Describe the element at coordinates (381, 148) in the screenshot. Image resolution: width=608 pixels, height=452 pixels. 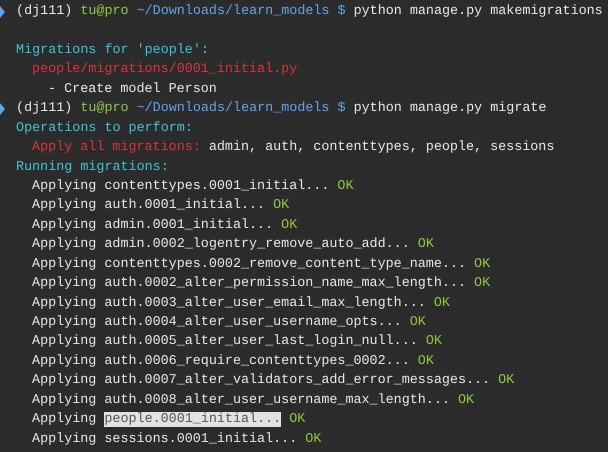
I see `output-text: admin, auth, contenttypes, people, sessions` at that location.